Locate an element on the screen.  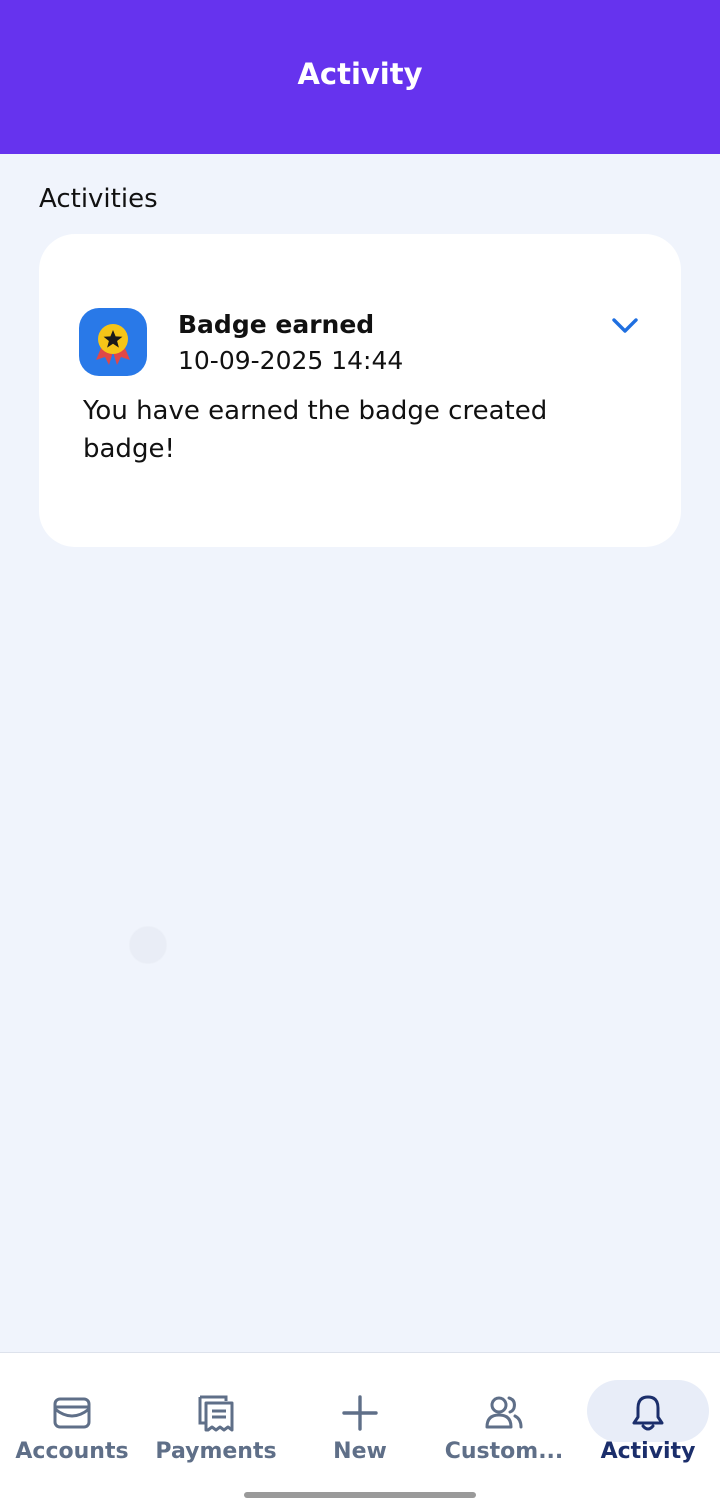
nav-label: Payments is located at coordinates (216, 1451).